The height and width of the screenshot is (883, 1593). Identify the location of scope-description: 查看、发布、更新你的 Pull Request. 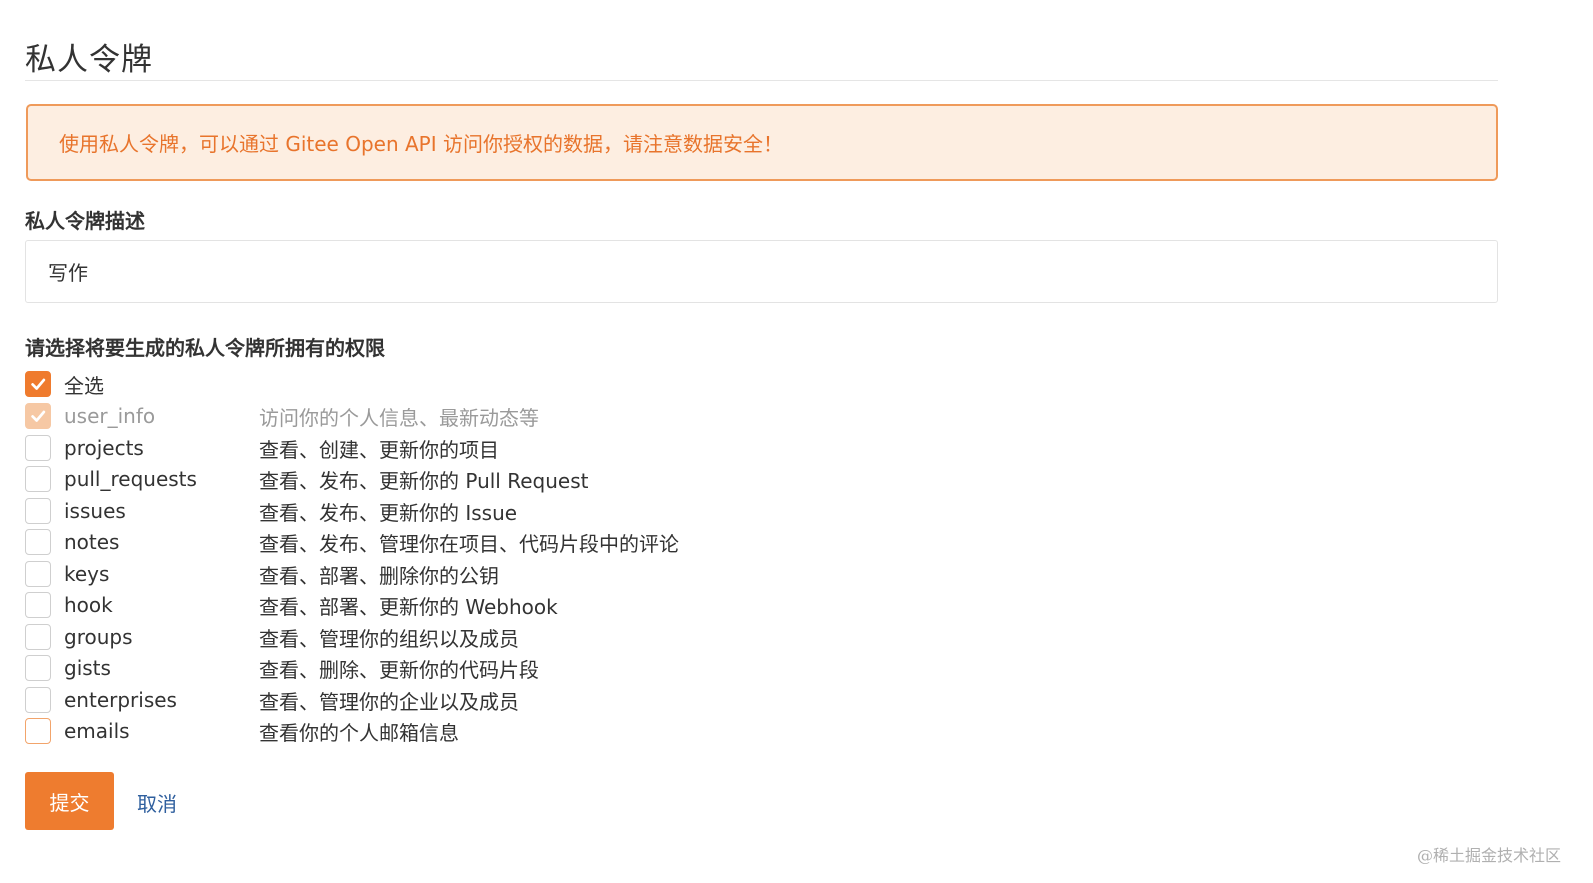
(424, 480).